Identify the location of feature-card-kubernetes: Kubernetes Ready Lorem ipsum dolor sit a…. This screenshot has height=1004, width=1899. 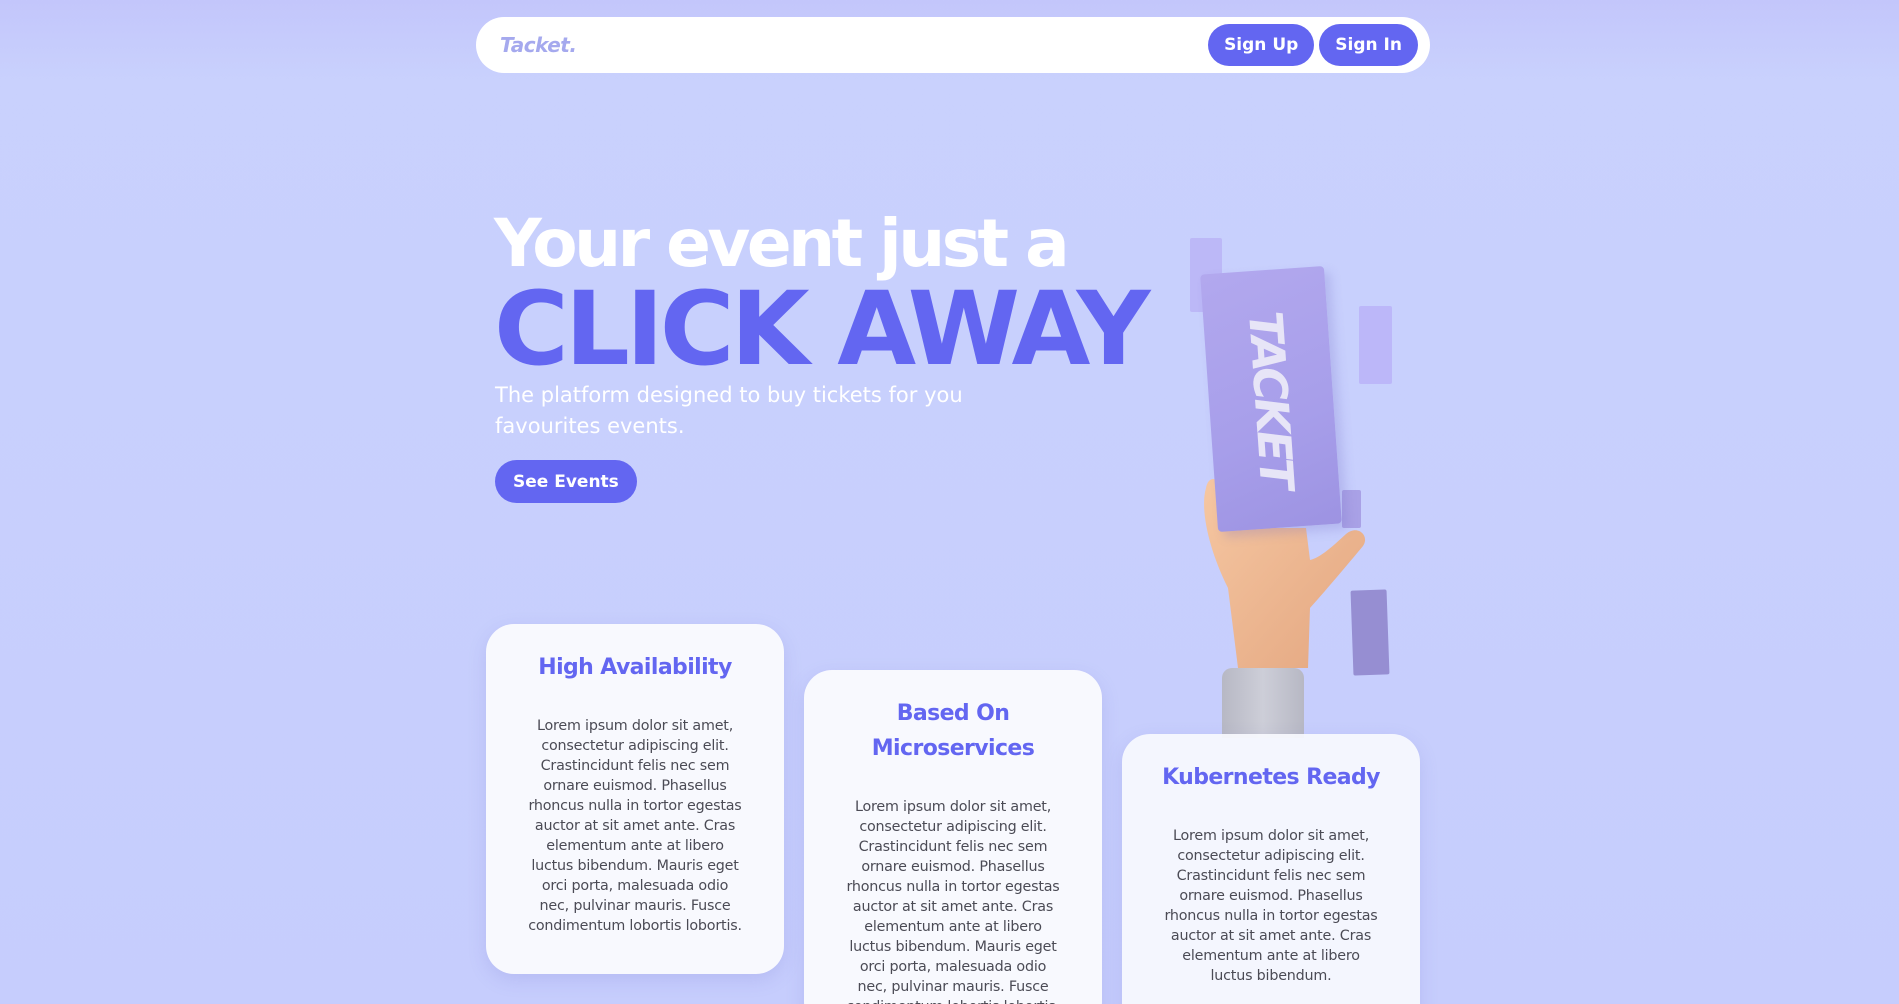
(1271, 869).